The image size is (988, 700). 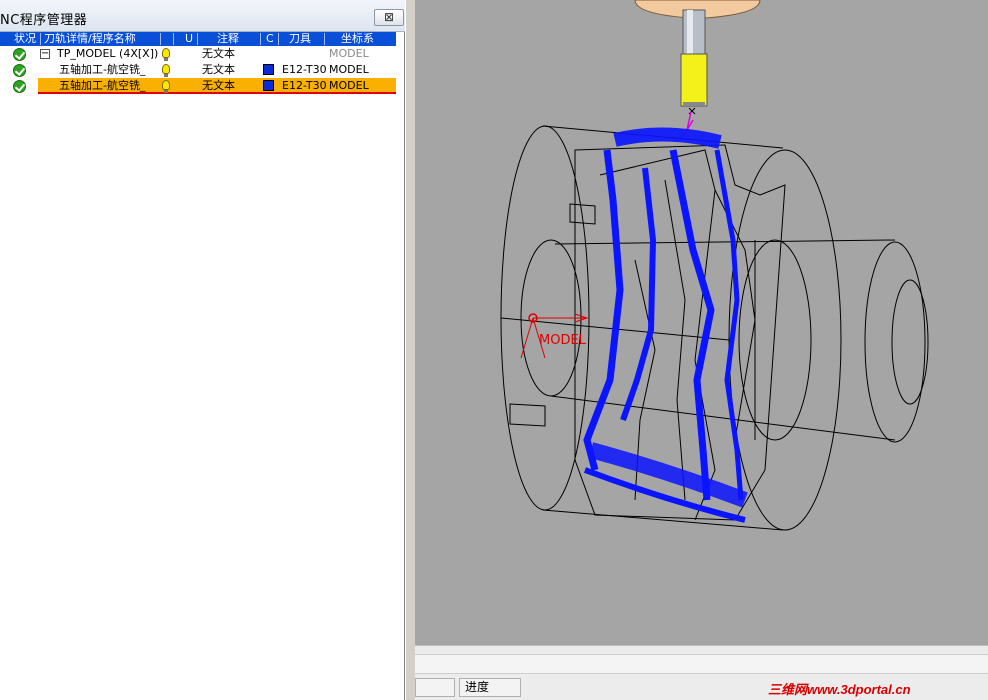 I want to click on panel-titlebar: NC程序管理器 ⊠, so click(x=202, y=16).